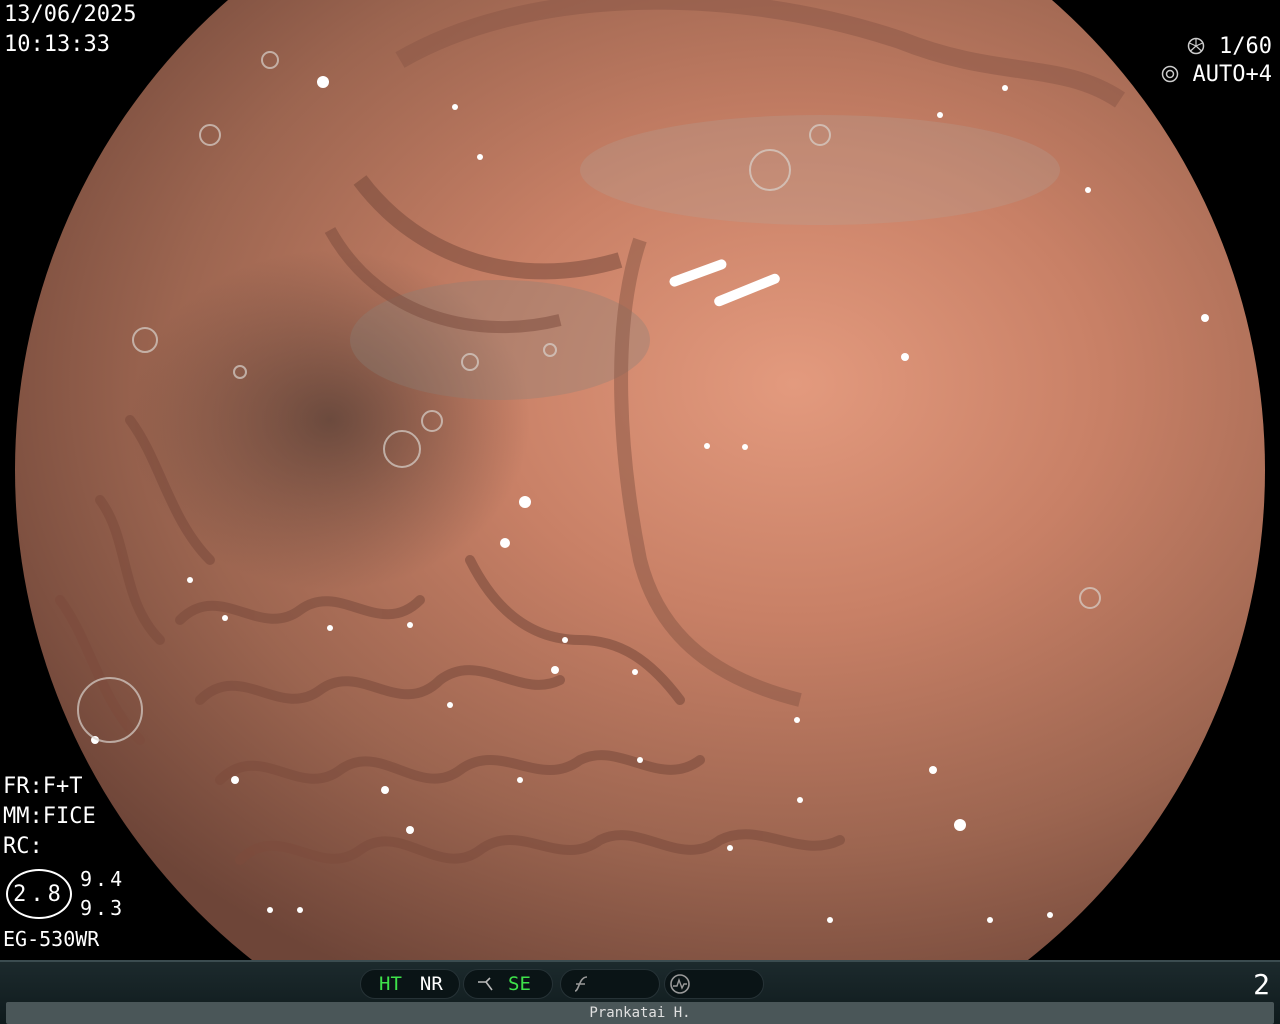 This screenshot has width=1280, height=1024. I want to click on nr-label: NR, so click(431, 984).